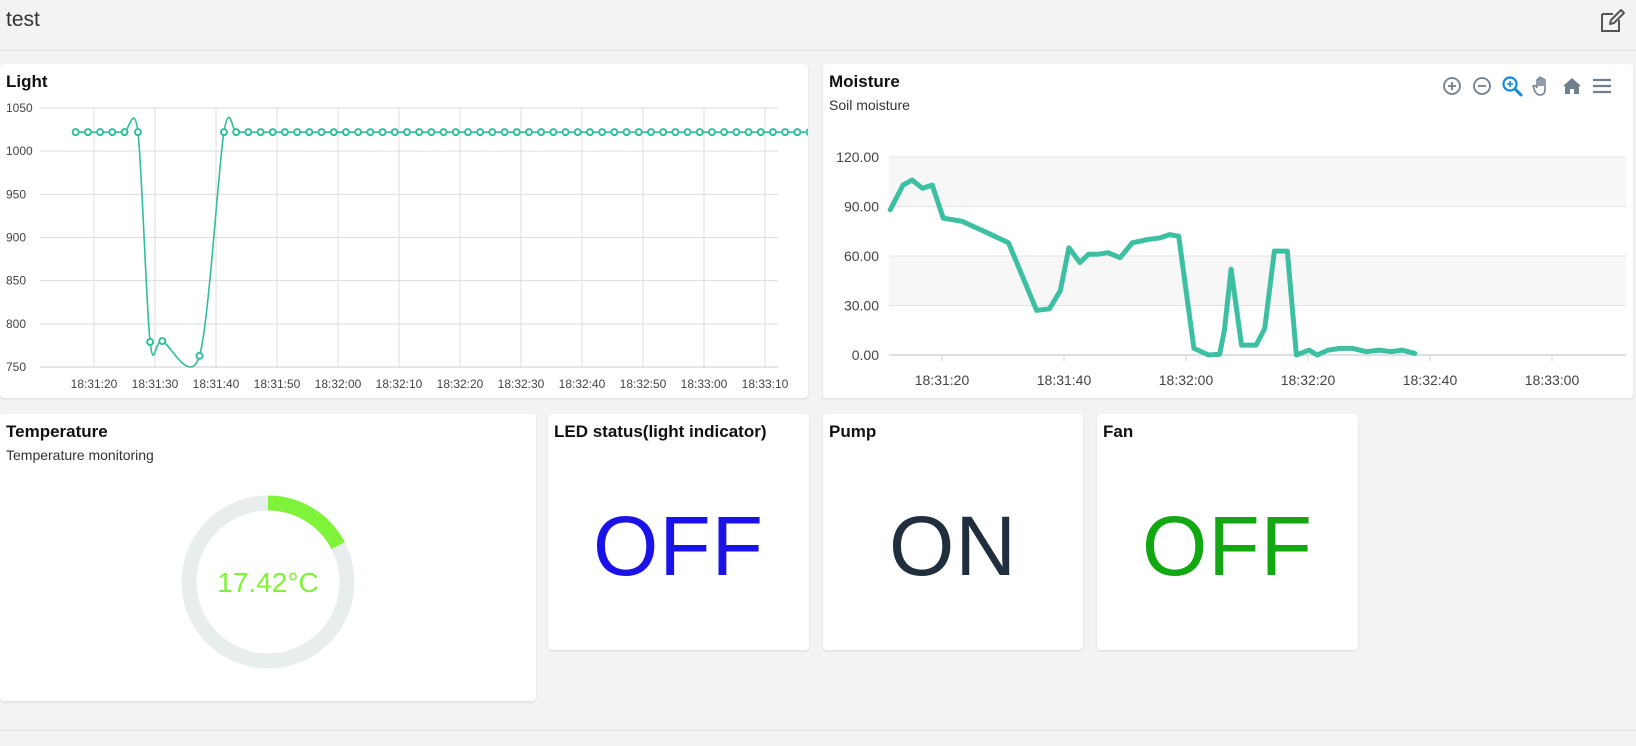  I want to click on light-y-tick: 1050, so click(19, 108).